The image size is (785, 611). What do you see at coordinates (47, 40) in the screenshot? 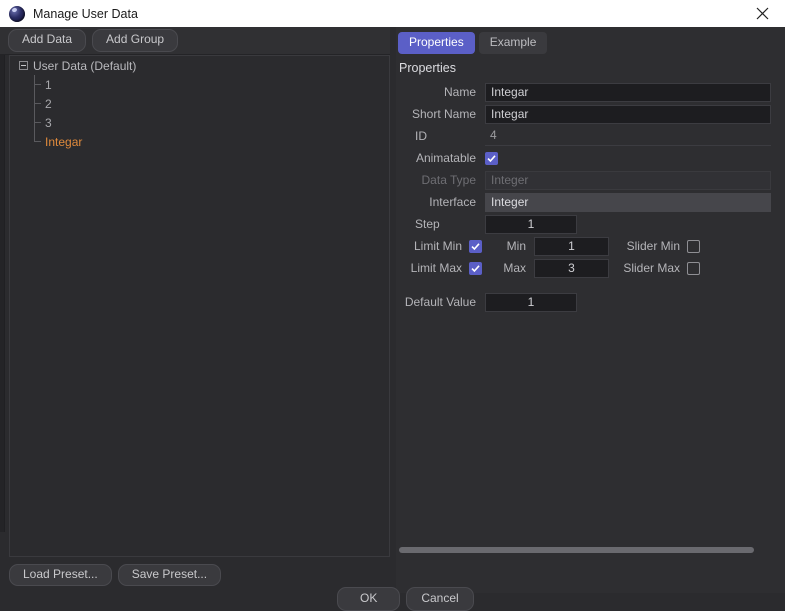
I see `add-data-button: Add Data` at bounding box center [47, 40].